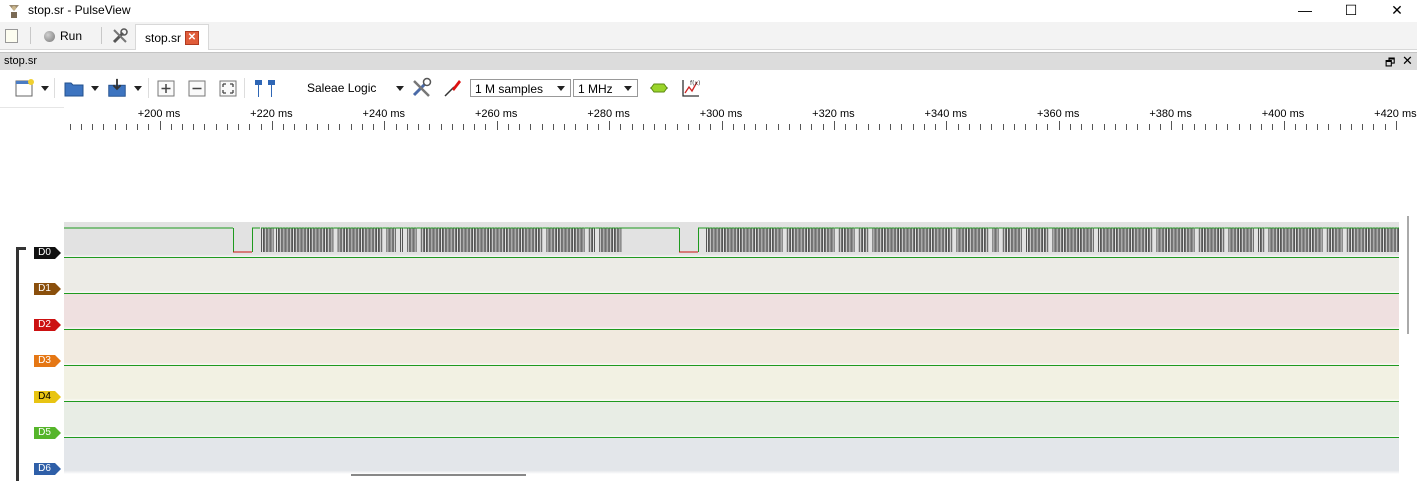 This screenshot has width=1417, height=481. What do you see at coordinates (74, 88) in the screenshot?
I see `open-folder-icon` at bounding box center [74, 88].